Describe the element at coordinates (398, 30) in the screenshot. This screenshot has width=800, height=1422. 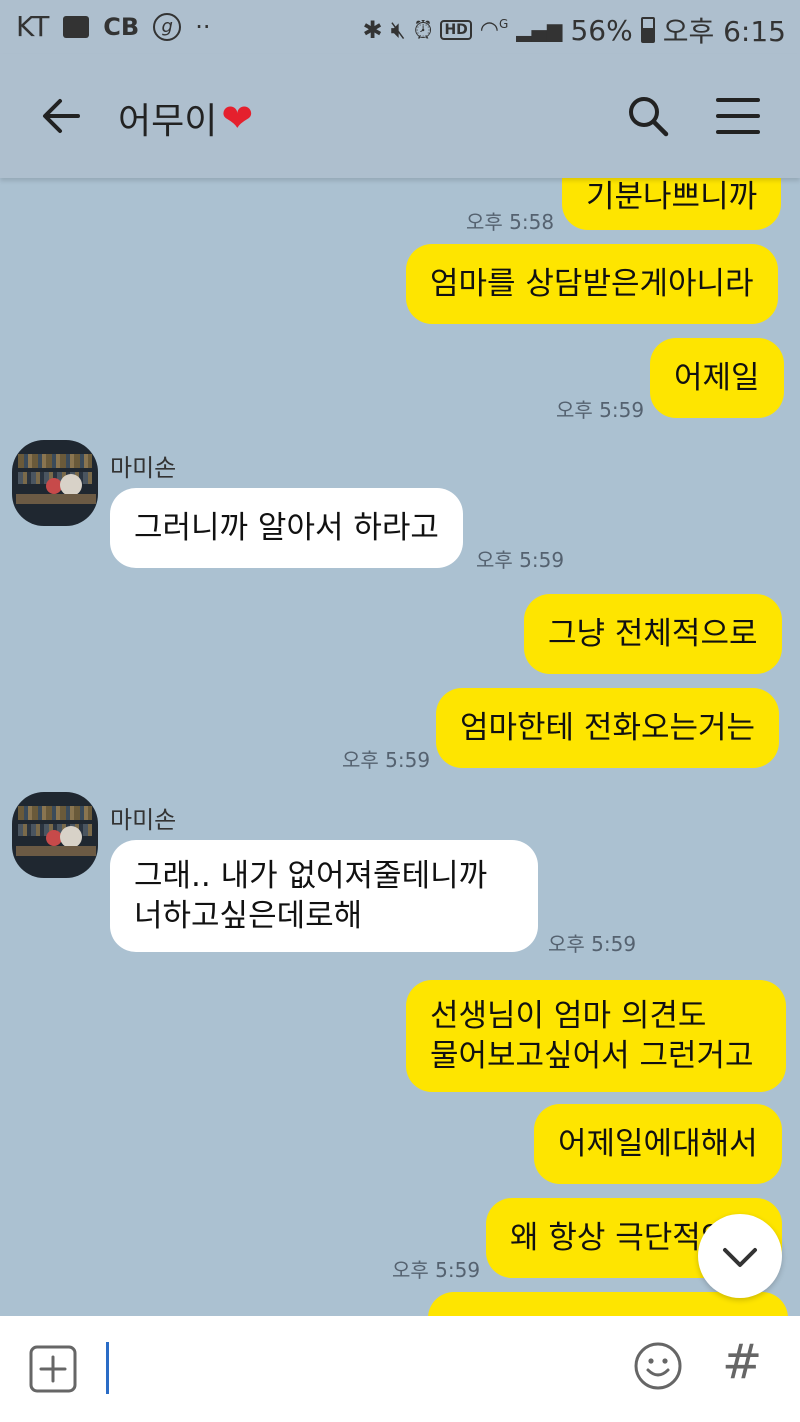
I see `mute-icon: 🔇︎` at that location.